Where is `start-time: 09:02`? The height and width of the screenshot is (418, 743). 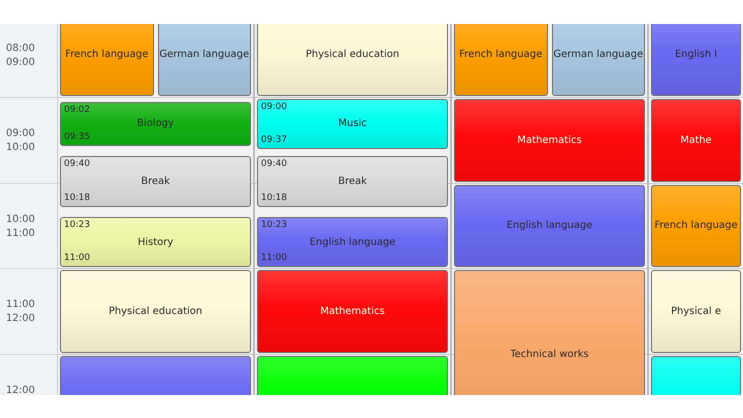
start-time: 09:02 is located at coordinates (77, 110).